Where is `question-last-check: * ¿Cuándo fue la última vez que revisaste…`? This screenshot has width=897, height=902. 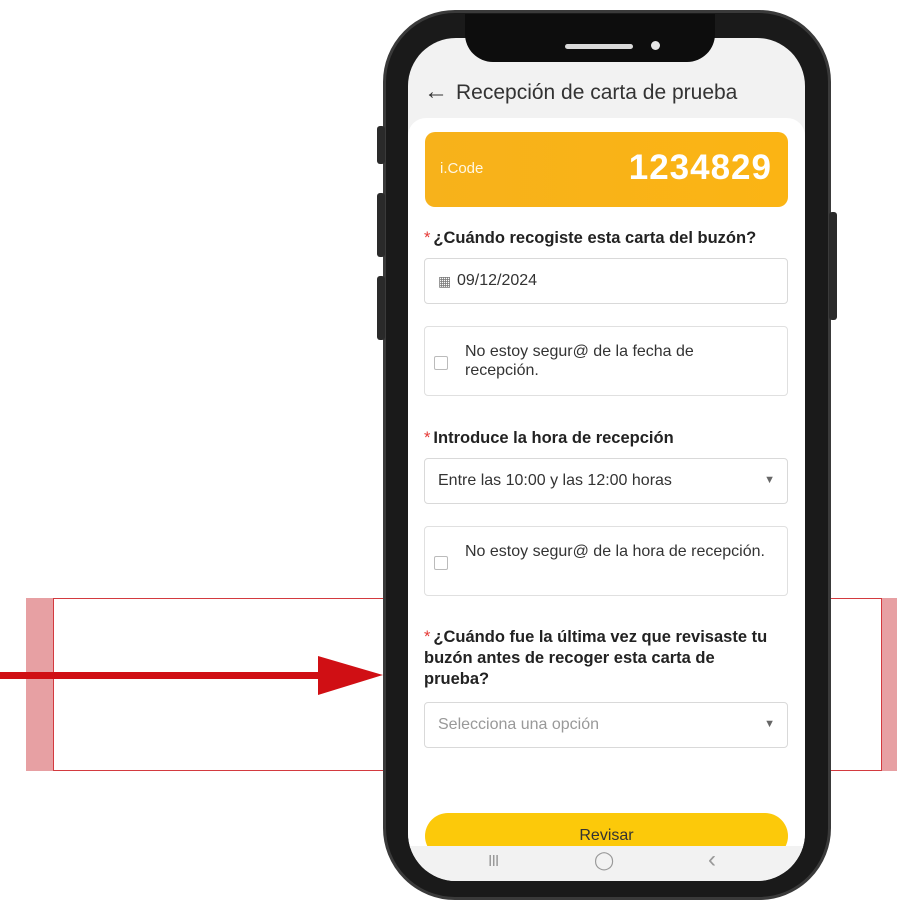
question-last-check: * ¿Cuándo fue la última vez que revisaste… is located at coordinates (596, 658).